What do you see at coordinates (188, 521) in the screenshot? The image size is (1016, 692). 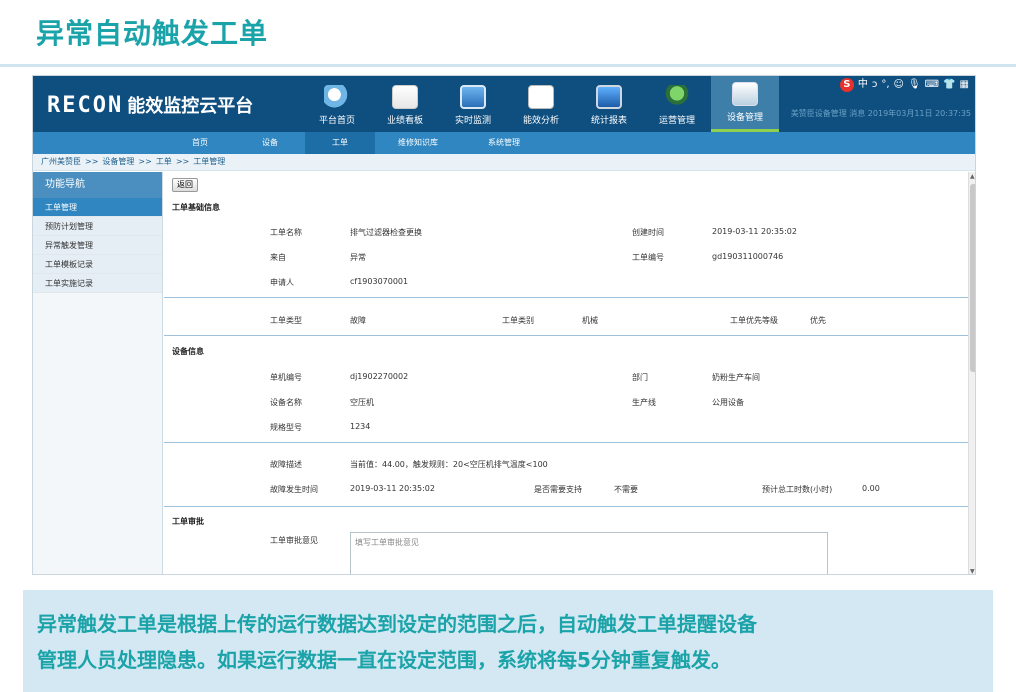 I see `approval-header: 工单审批` at bounding box center [188, 521].